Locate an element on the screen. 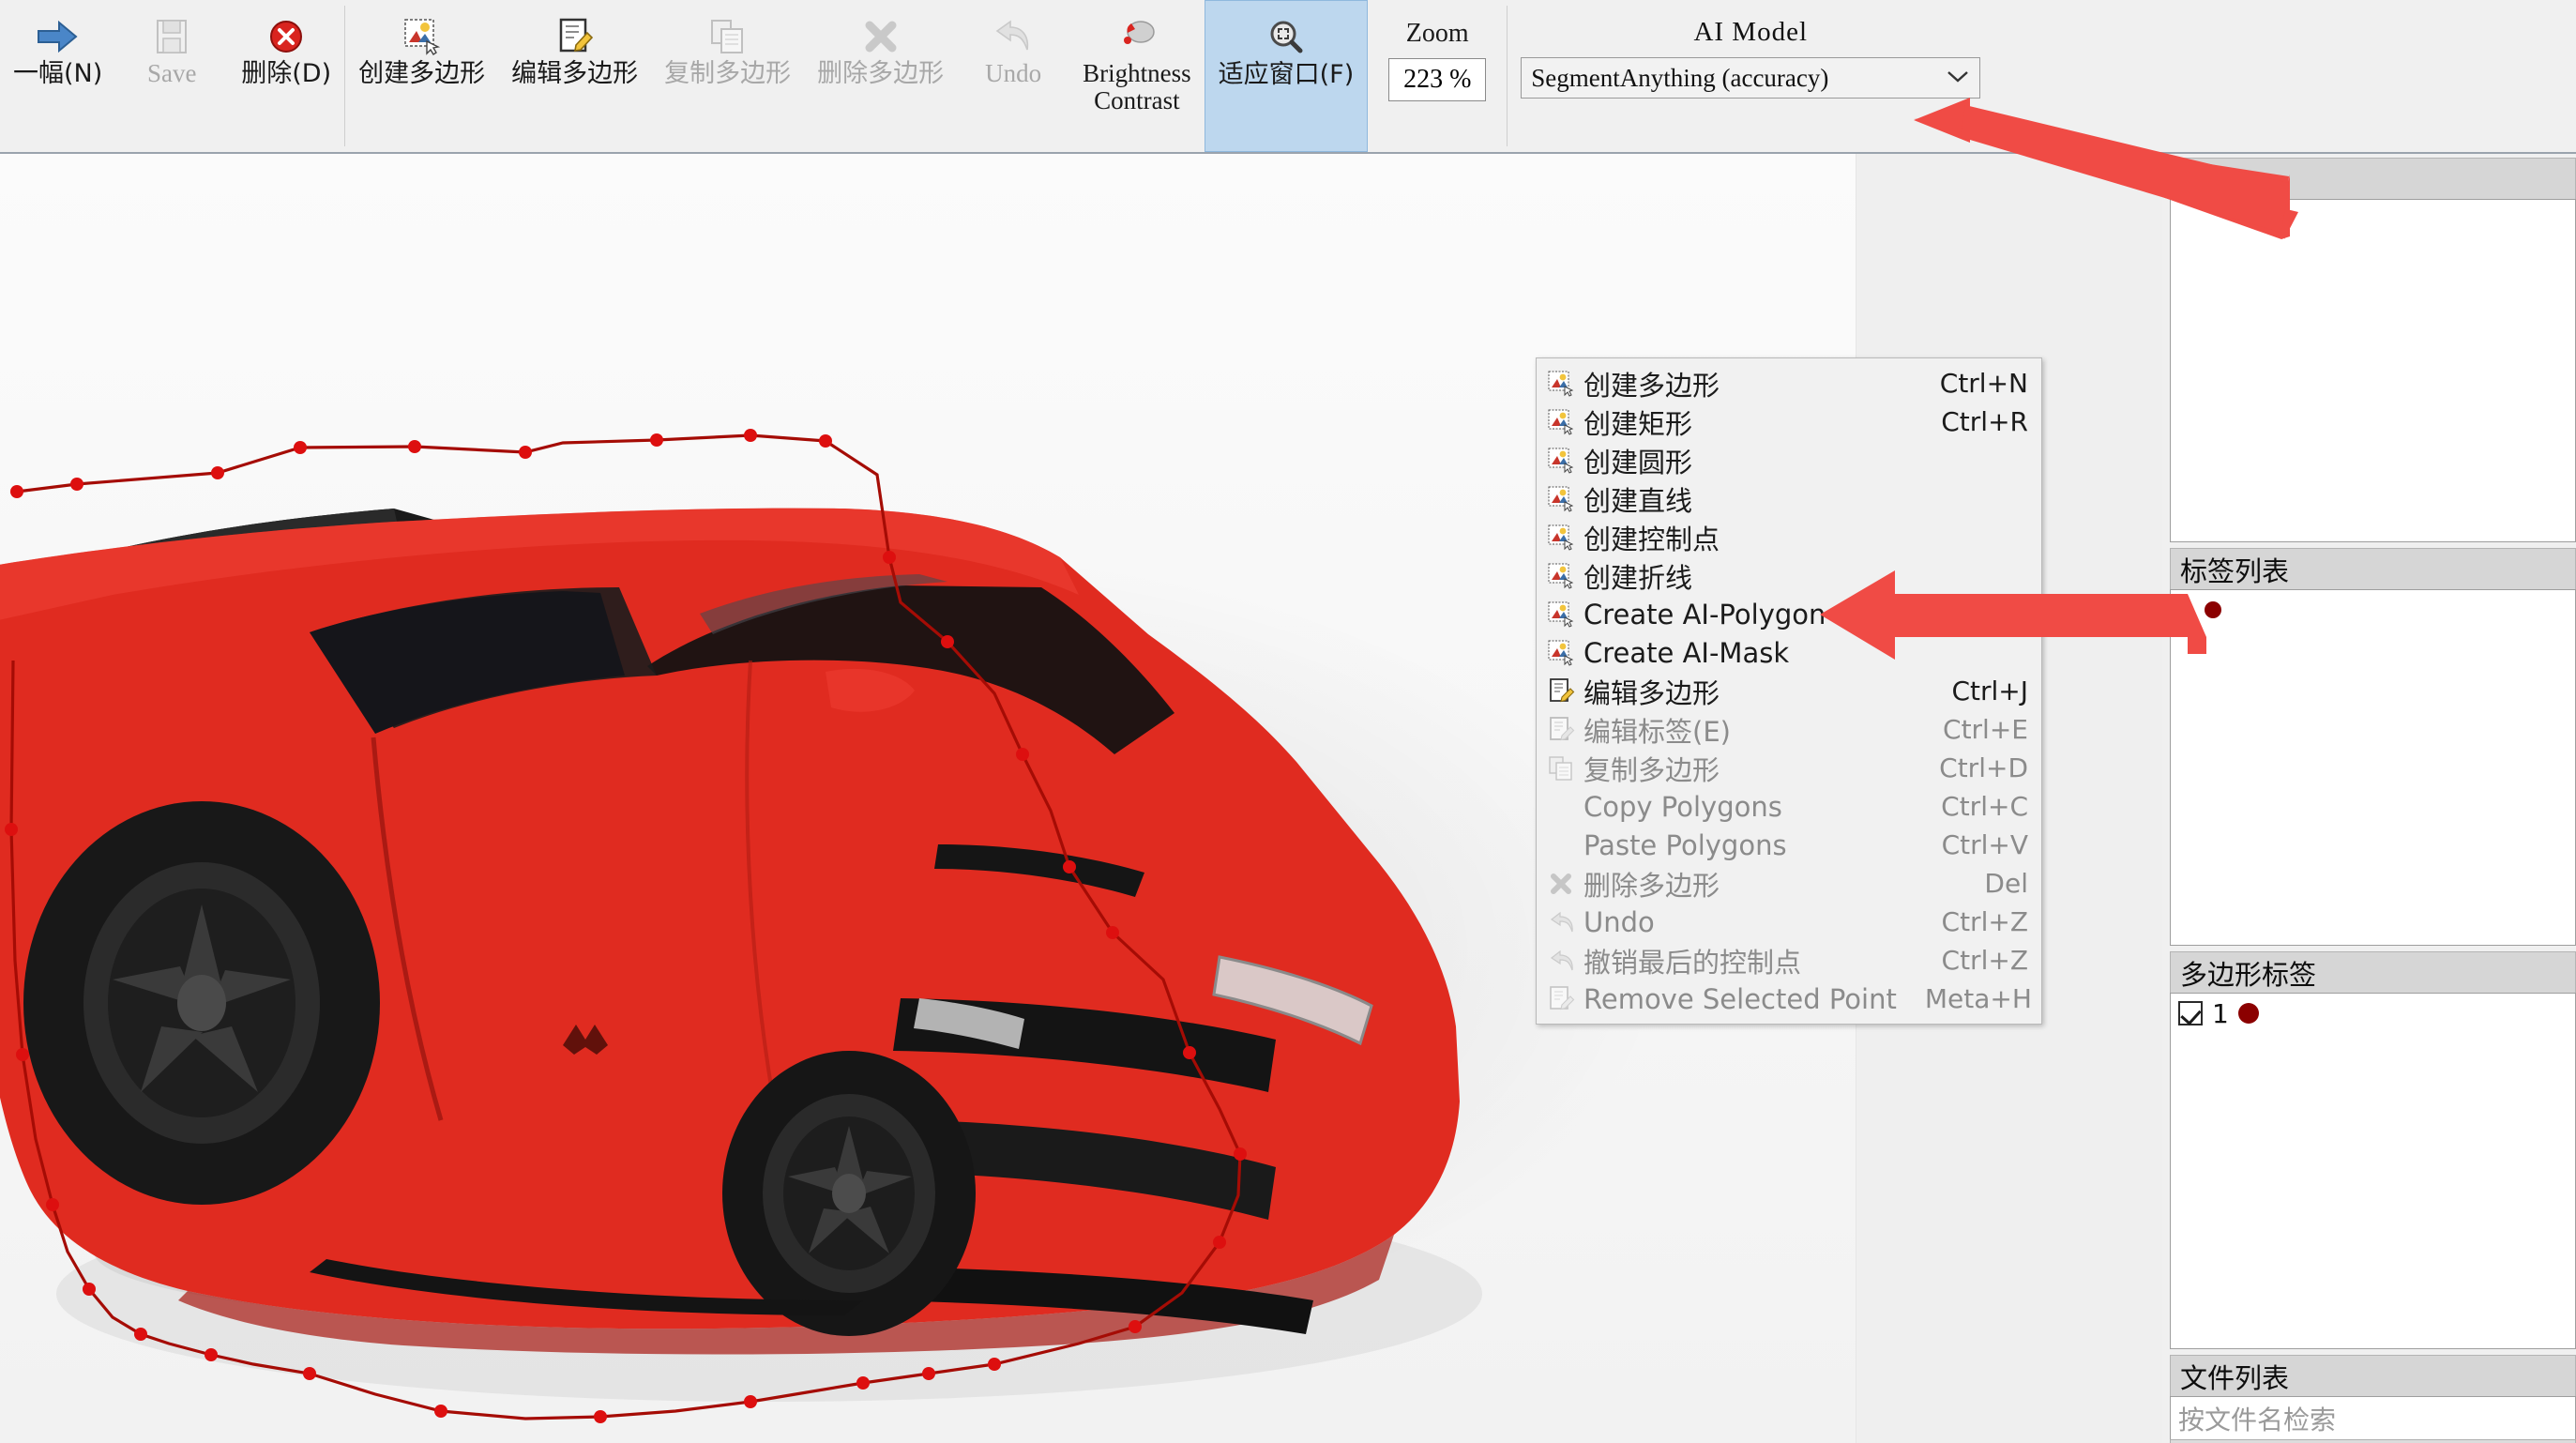  copy-polygon-label: 复制多边形 is located at coordinates (728, 74).